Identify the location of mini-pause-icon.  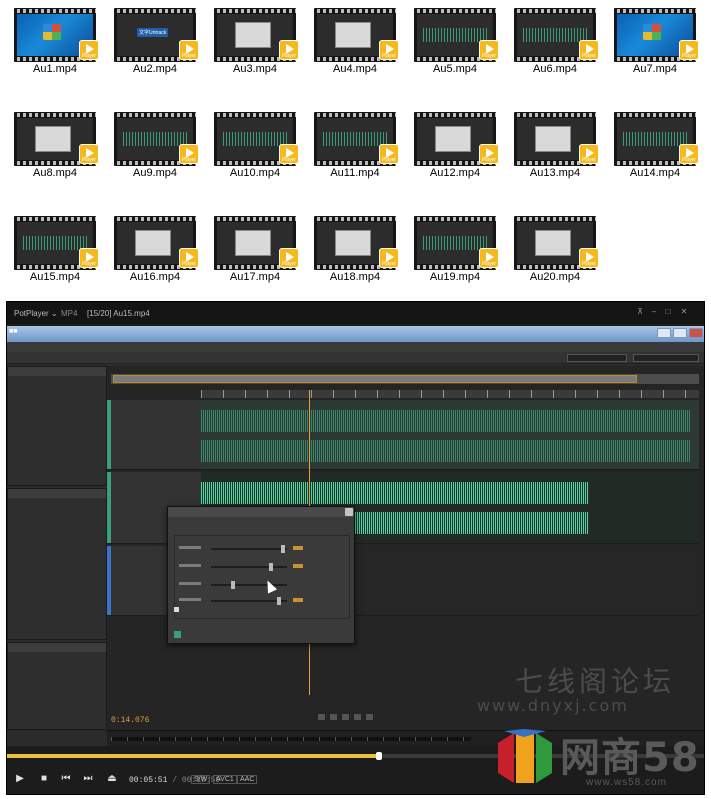
(345, 717).